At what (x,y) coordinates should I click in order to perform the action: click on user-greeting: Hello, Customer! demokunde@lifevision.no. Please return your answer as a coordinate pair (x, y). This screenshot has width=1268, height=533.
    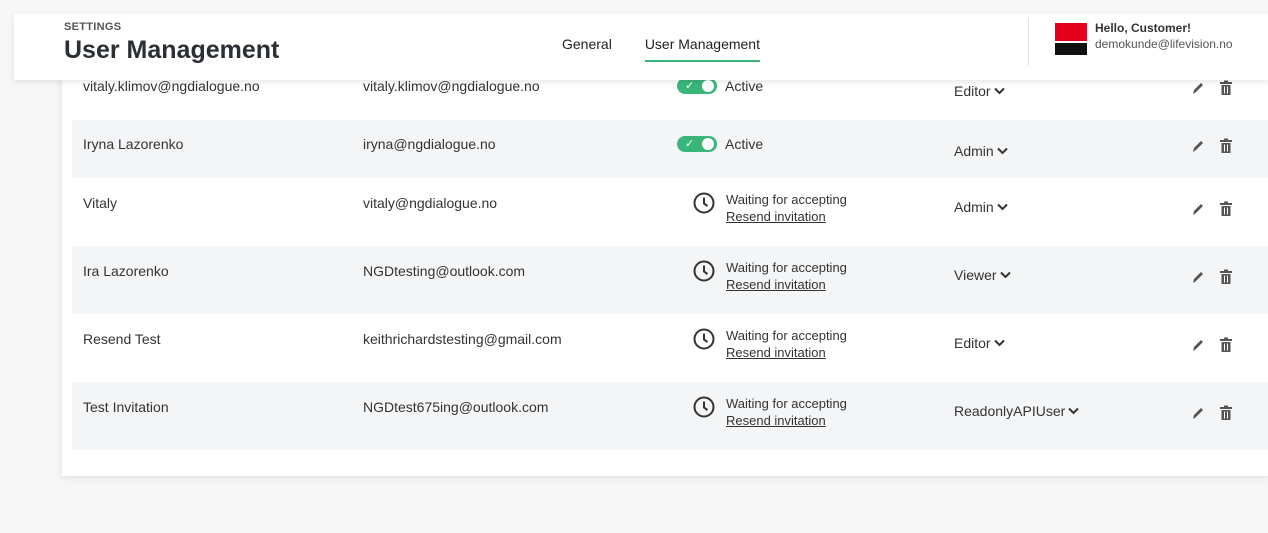
    Looking at the image, I should click on (1164, 36).